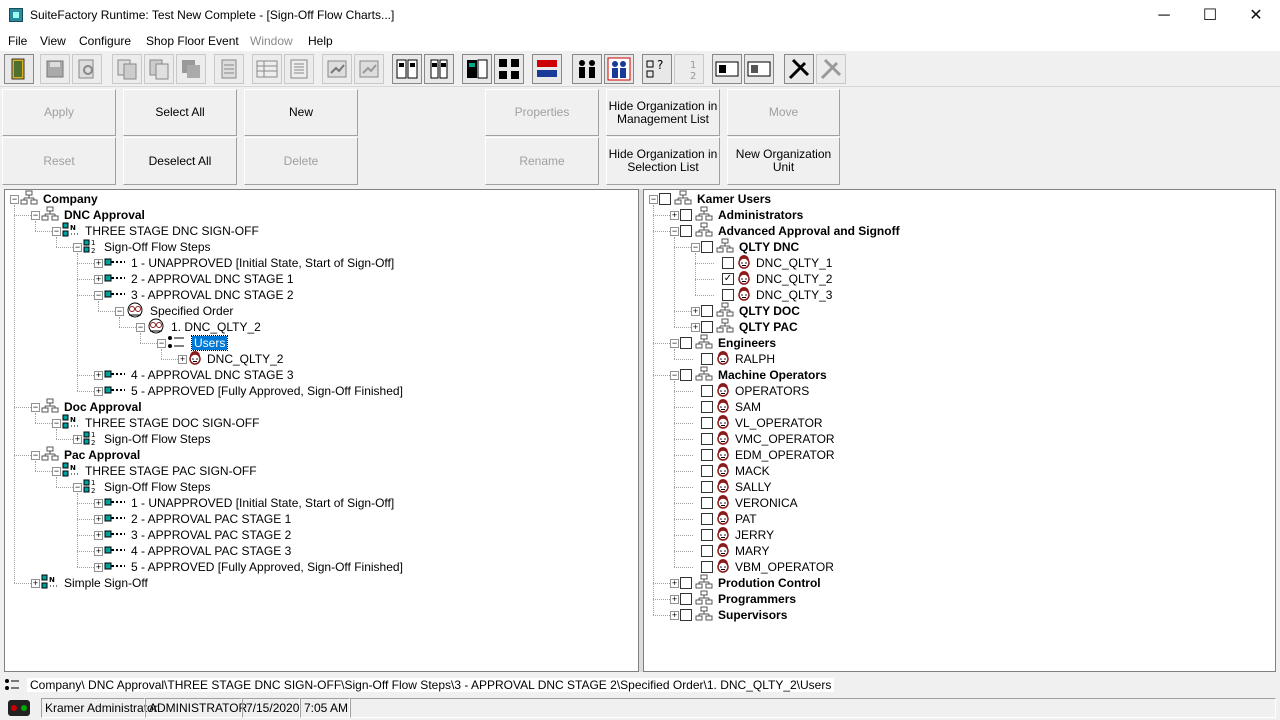 The image size is (1280, 720). I want to click on maximize-button: ☐, so click(1210, 15).